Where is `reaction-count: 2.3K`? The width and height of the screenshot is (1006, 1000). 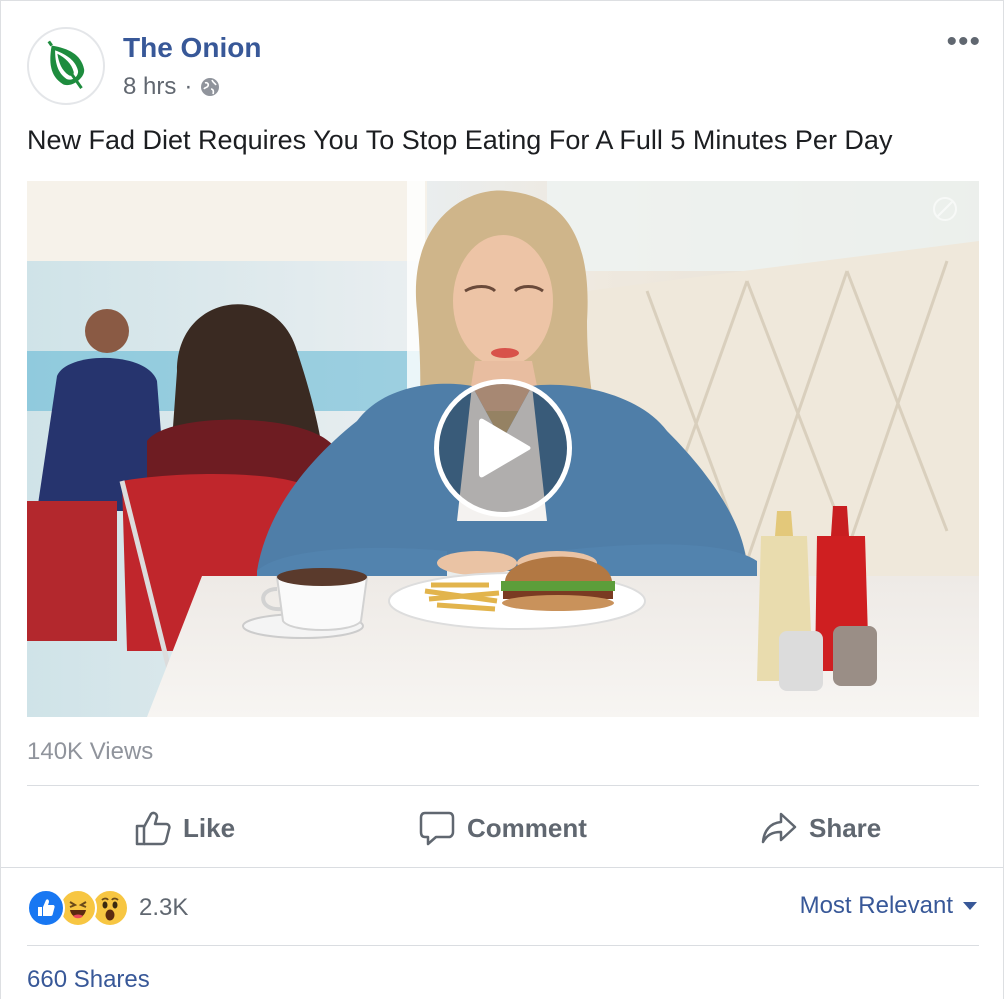 reaction-count: 2.3K is located at coordinates (164, 907).